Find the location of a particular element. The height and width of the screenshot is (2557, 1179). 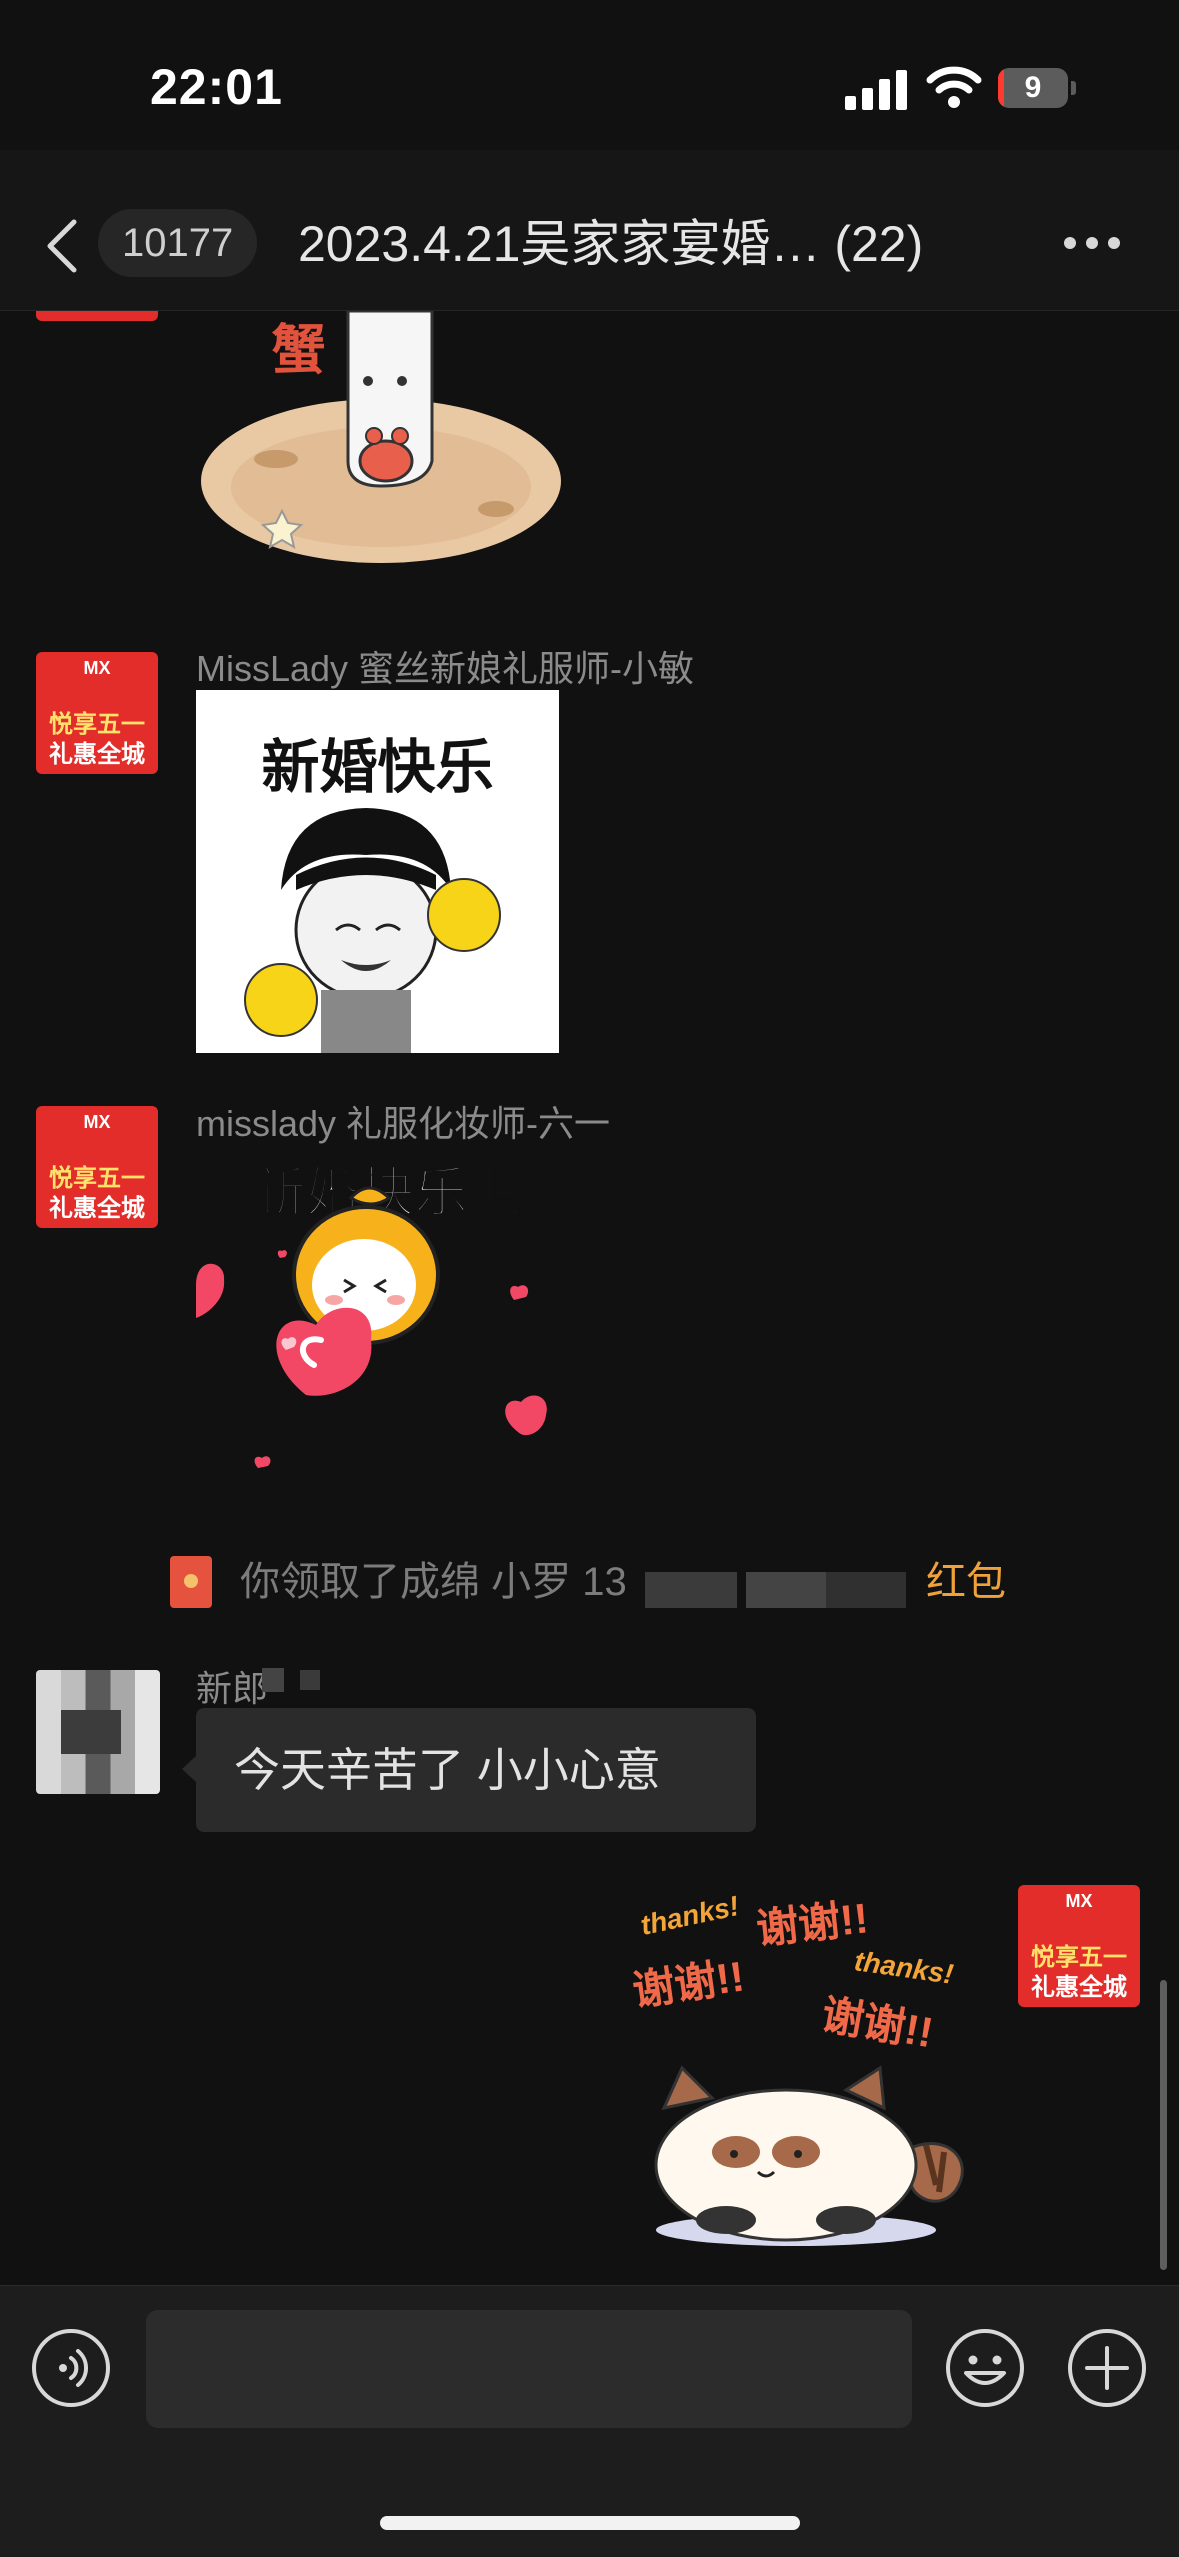

bubble-tail is located at coordinates (189, 1769).